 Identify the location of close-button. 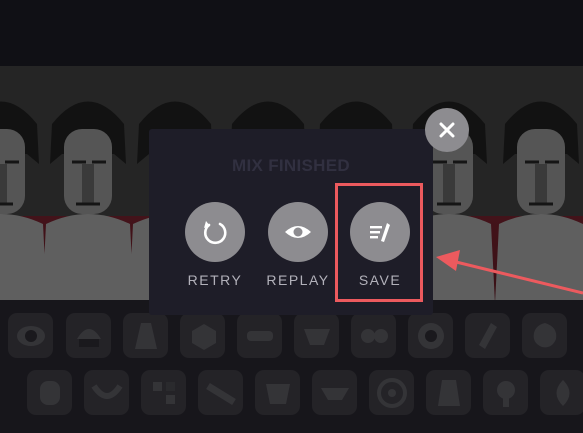
(447, 130).